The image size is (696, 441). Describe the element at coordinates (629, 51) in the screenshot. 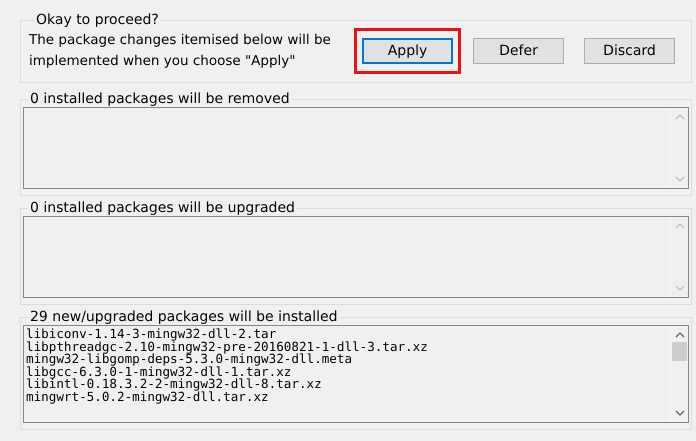

I see `dialog-button: Discard` at that location.